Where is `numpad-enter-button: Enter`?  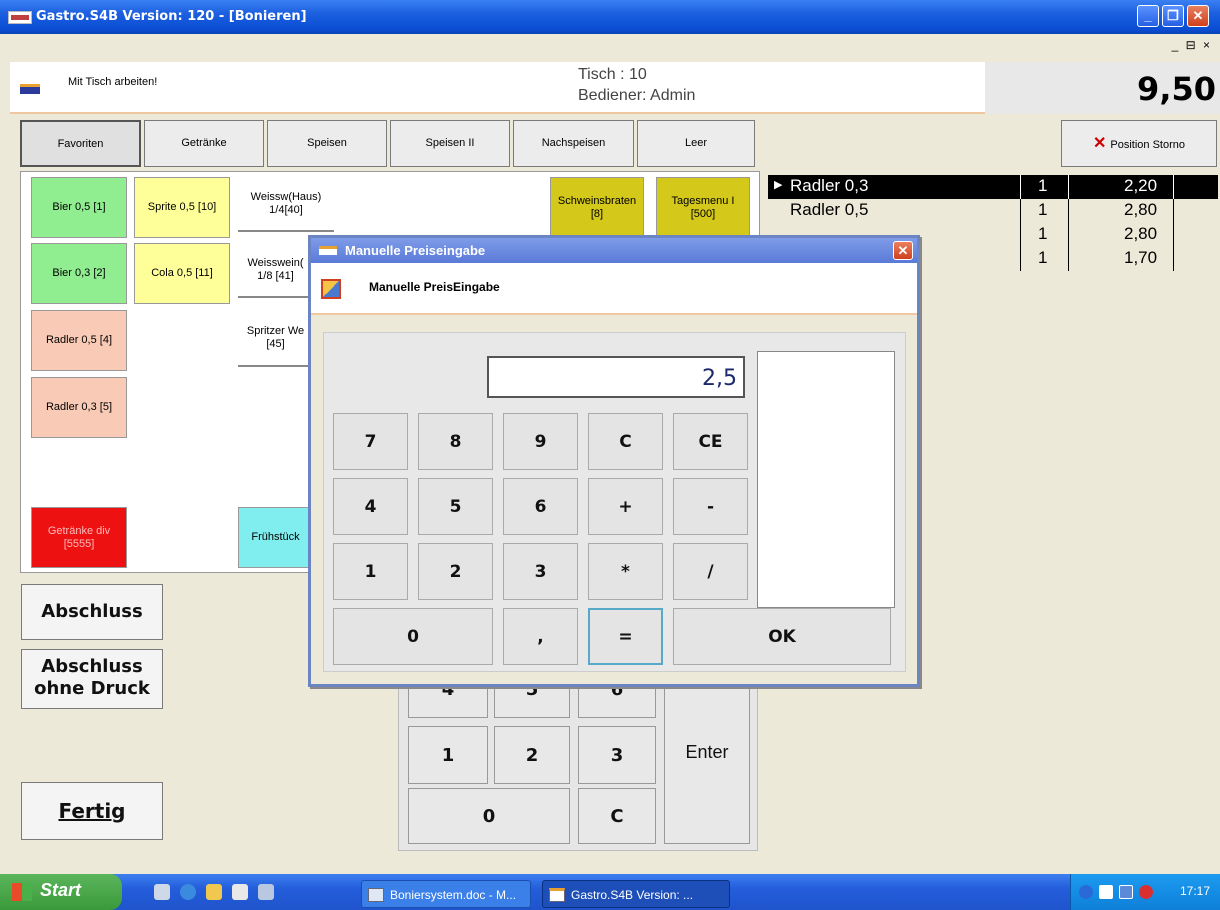
numpad-enter-button: Enter is located at coordinates (707, 752).